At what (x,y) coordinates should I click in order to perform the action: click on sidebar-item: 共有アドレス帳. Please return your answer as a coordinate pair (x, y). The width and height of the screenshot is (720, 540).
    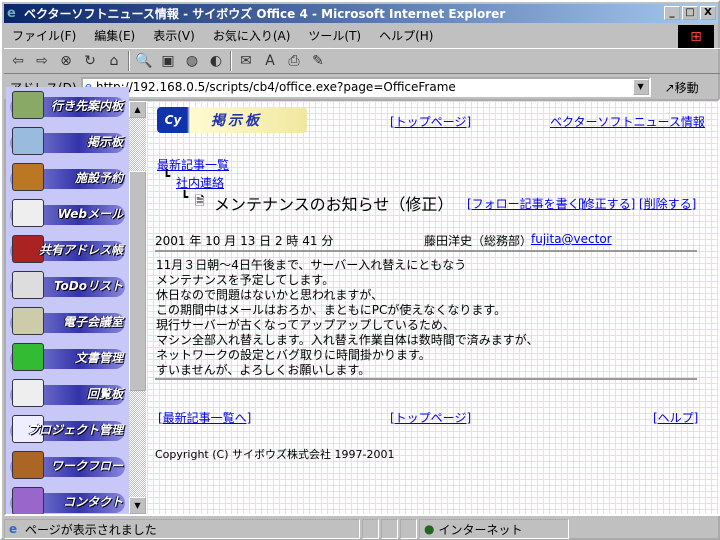
    Looking at the image, I should click on (67, 249).